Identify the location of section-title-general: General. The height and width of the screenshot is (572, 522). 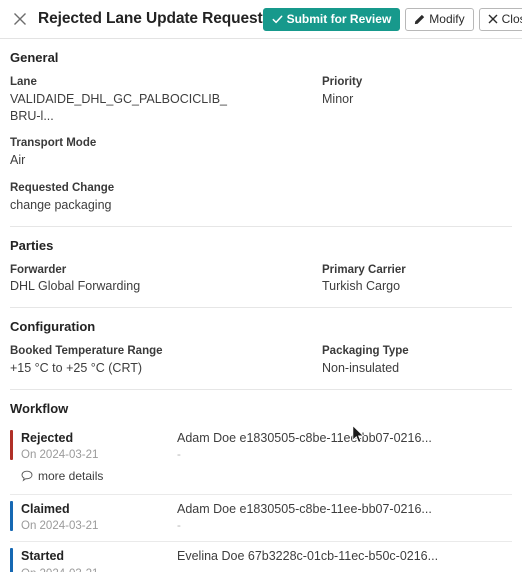
(34, 57).